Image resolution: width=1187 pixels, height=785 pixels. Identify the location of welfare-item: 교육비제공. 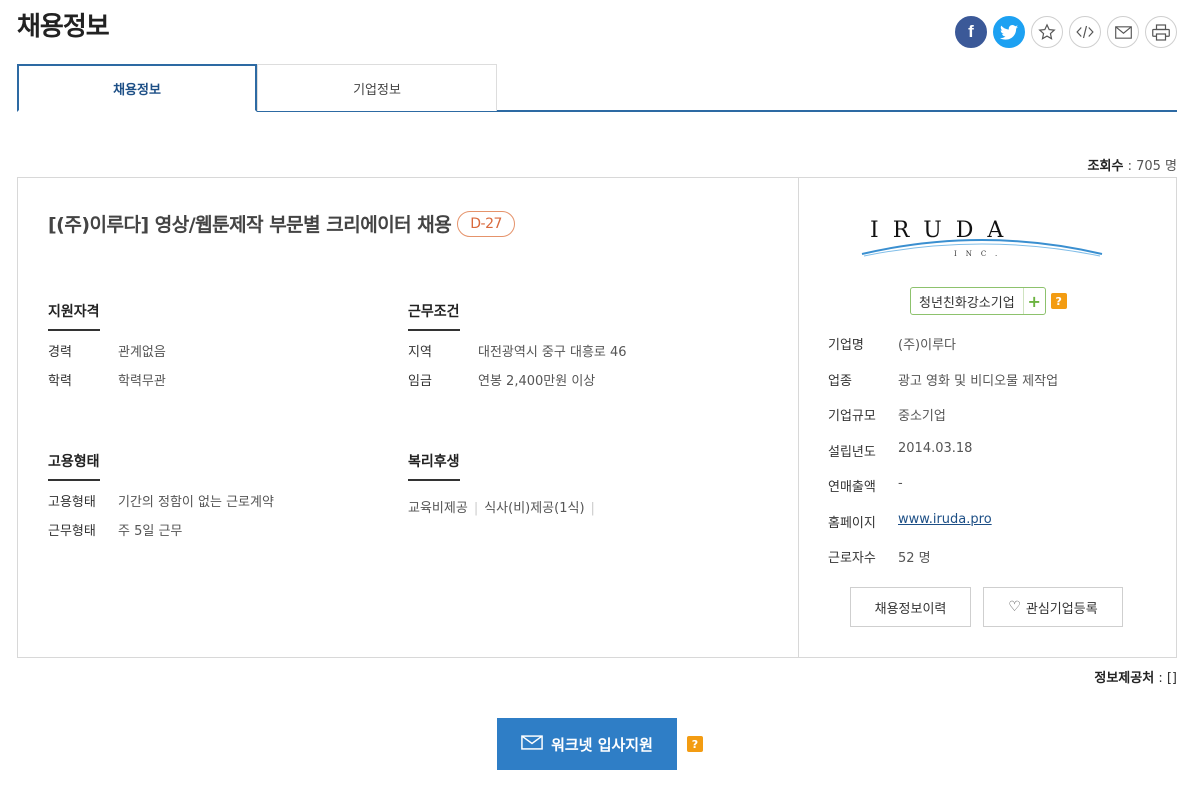
(438, 508).